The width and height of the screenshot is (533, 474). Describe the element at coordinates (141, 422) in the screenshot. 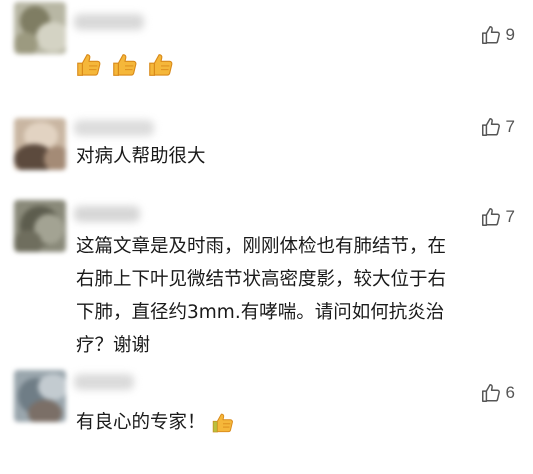

I see `comment-text-content: 有良心的专家！` at that location.